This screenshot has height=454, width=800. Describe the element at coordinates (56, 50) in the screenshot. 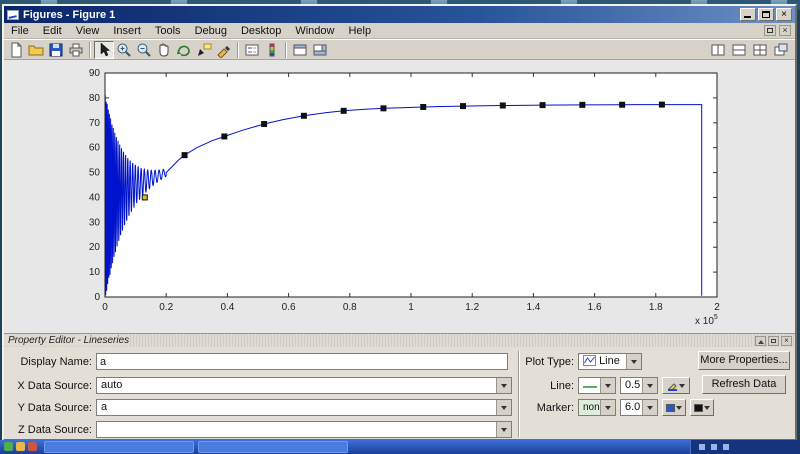

I see `save-figure-icon` at that location.